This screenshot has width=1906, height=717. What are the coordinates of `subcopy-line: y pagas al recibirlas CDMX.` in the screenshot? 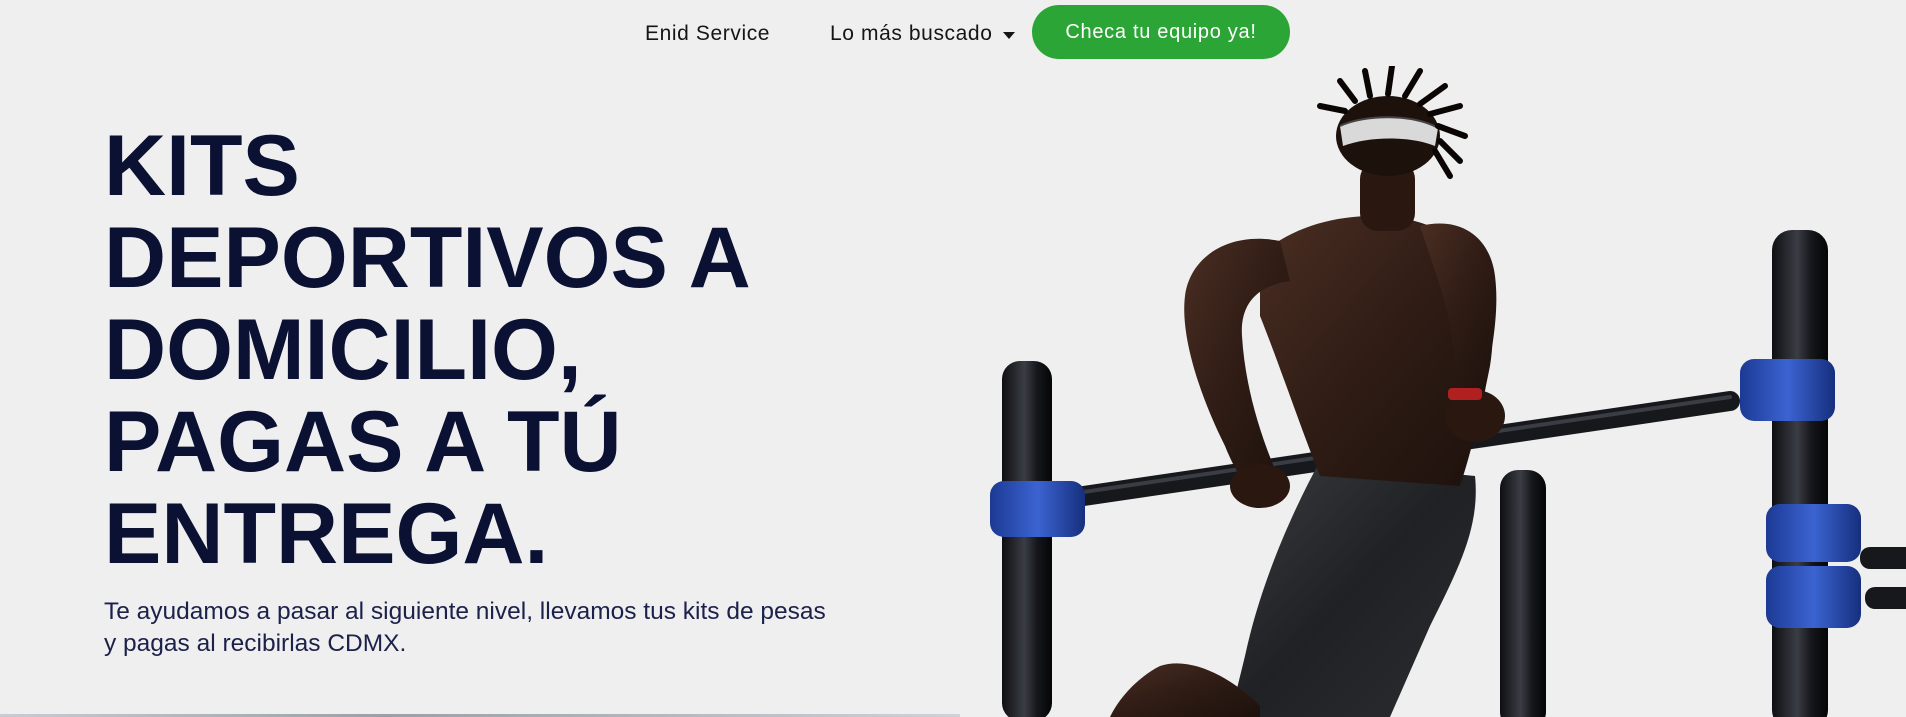 It's located at (255, 643).